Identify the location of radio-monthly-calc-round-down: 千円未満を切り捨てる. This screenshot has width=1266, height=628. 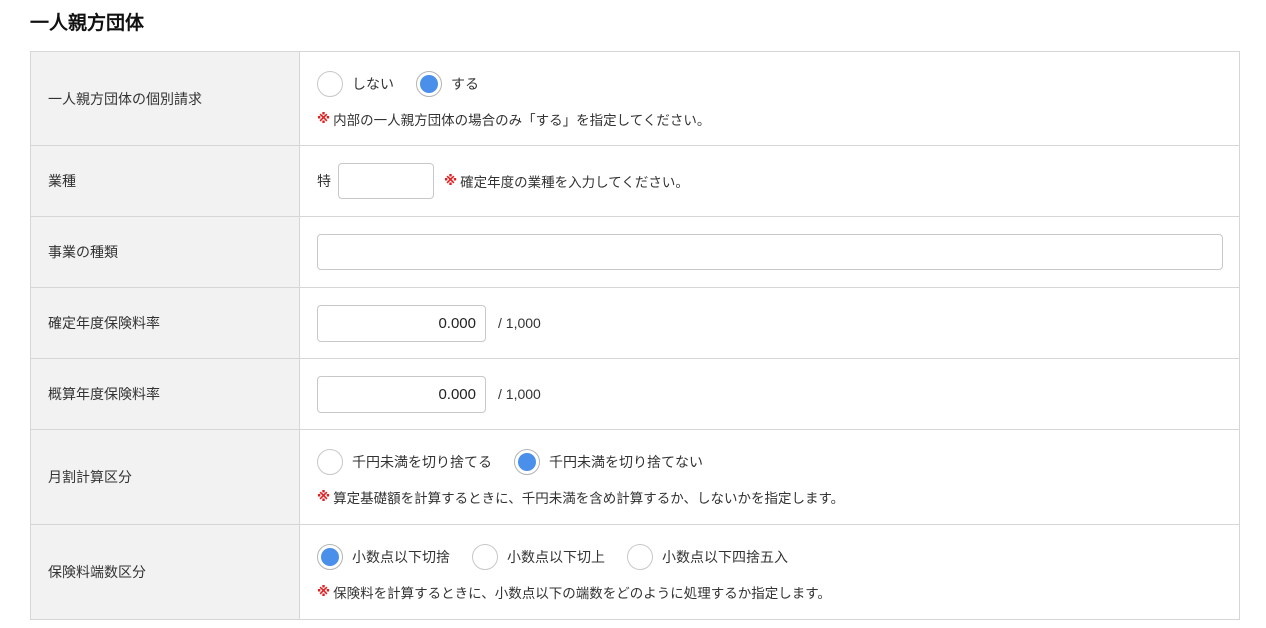
(404, 462).